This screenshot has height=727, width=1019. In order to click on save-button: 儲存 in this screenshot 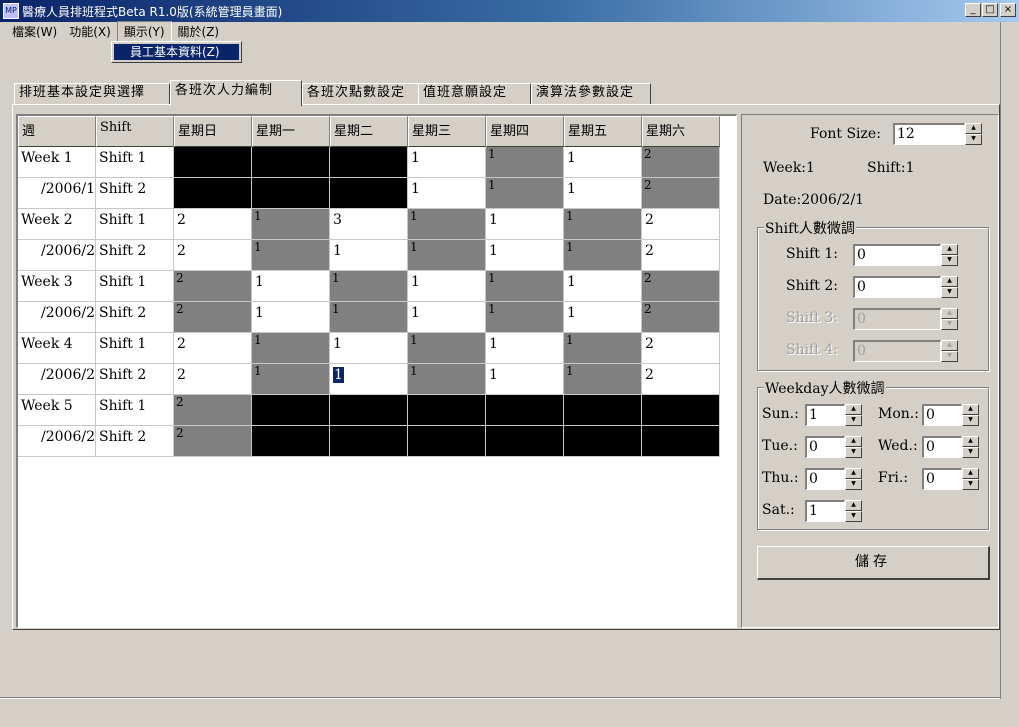, I will do `click(873, 563)`.